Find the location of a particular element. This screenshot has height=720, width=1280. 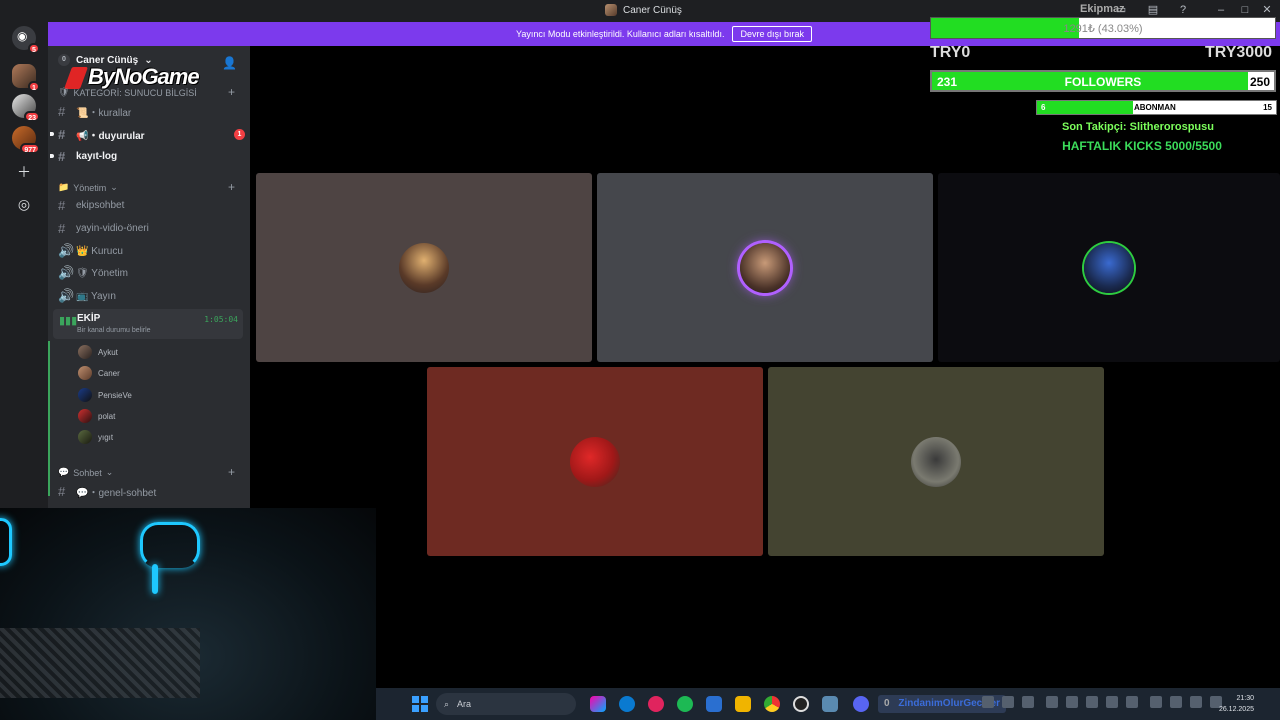

discover-icon: ◎ is located at coordinates (24, 204).